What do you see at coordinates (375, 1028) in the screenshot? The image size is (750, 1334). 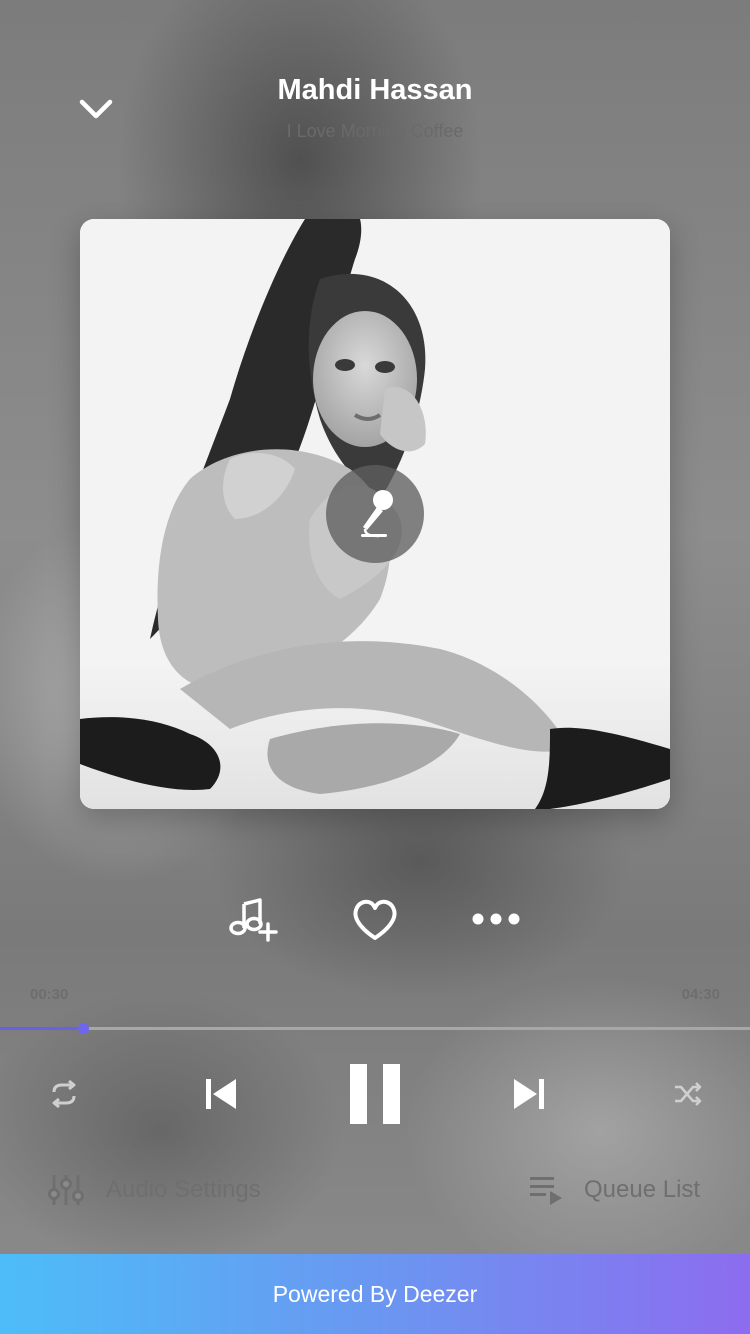 I see `progress-bar` at bounding box center [375, 1028].